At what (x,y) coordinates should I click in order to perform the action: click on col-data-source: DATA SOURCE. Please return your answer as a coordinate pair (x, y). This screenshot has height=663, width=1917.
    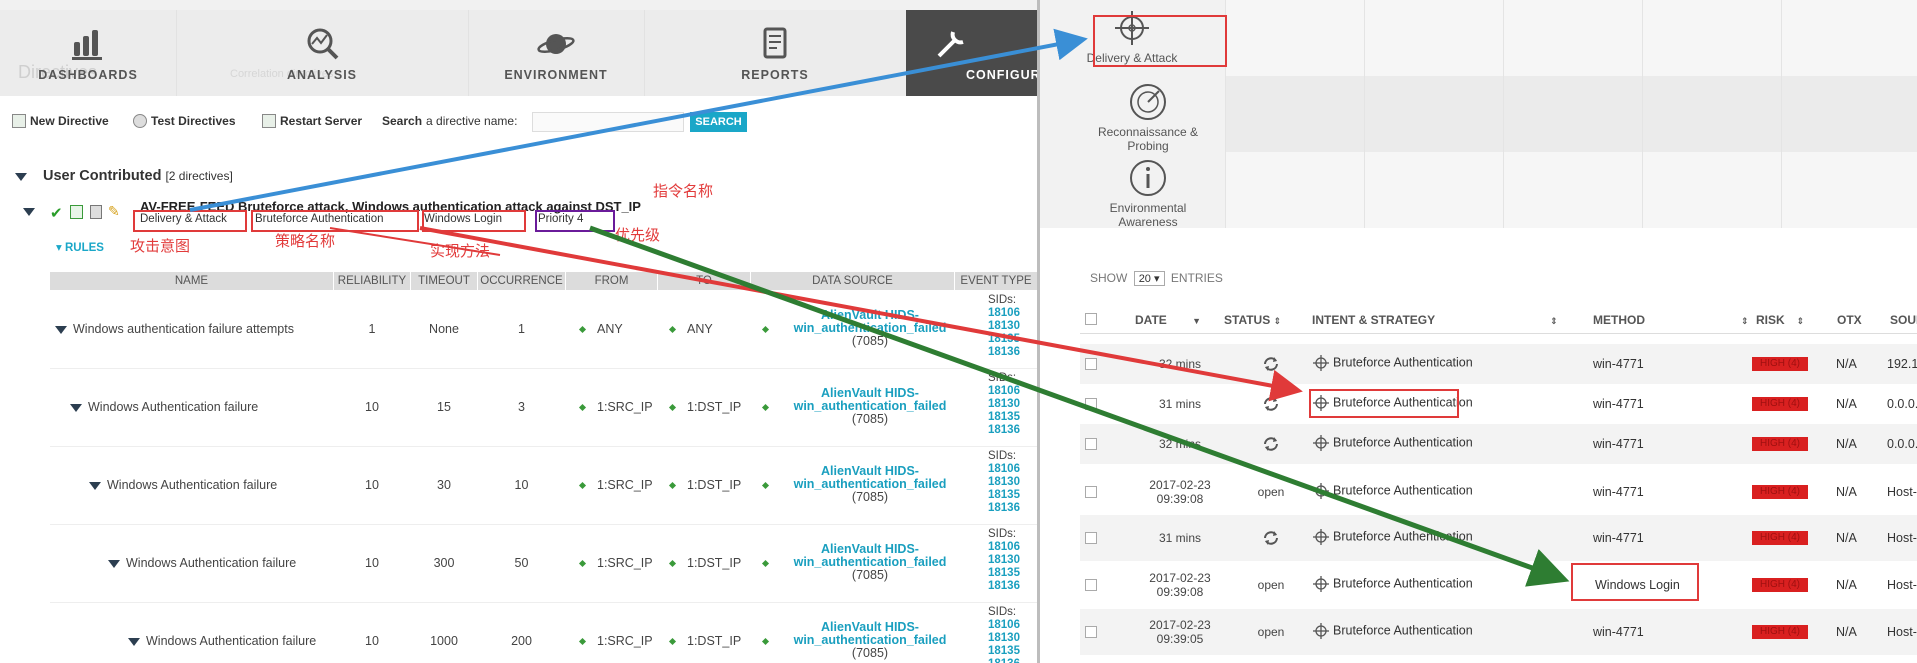
    Looking at the image, I should click on (853, 281).